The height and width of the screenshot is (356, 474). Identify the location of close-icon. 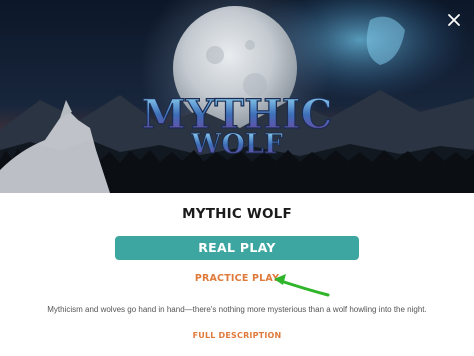
(454, 20).